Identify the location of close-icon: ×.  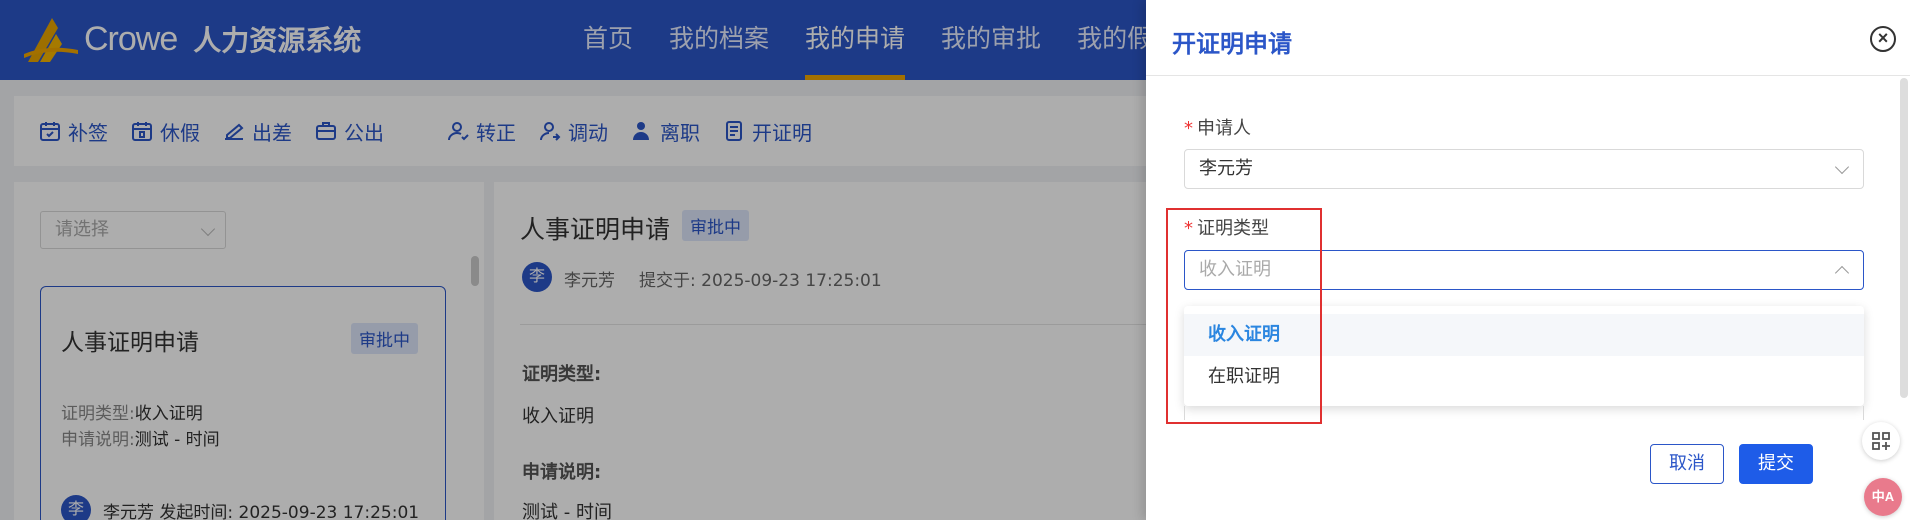
(1883, 39).